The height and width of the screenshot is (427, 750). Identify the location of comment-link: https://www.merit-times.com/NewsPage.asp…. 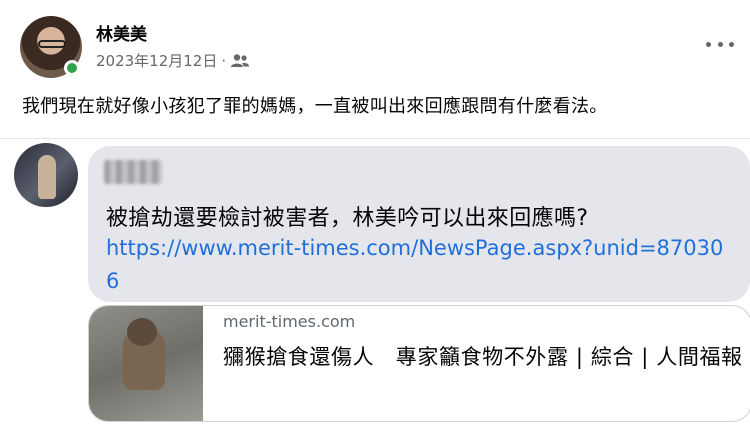
(421, 265).